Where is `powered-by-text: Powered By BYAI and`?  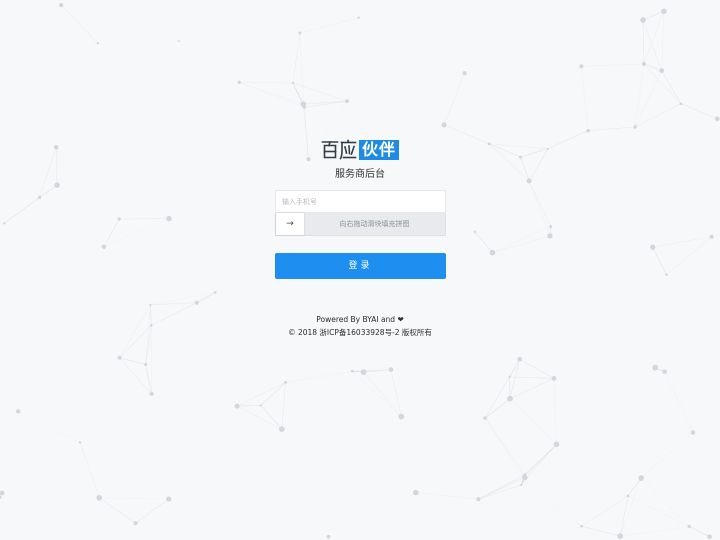
powered-by-text: Powered By BYAI and is located at coordinates (356, 319).